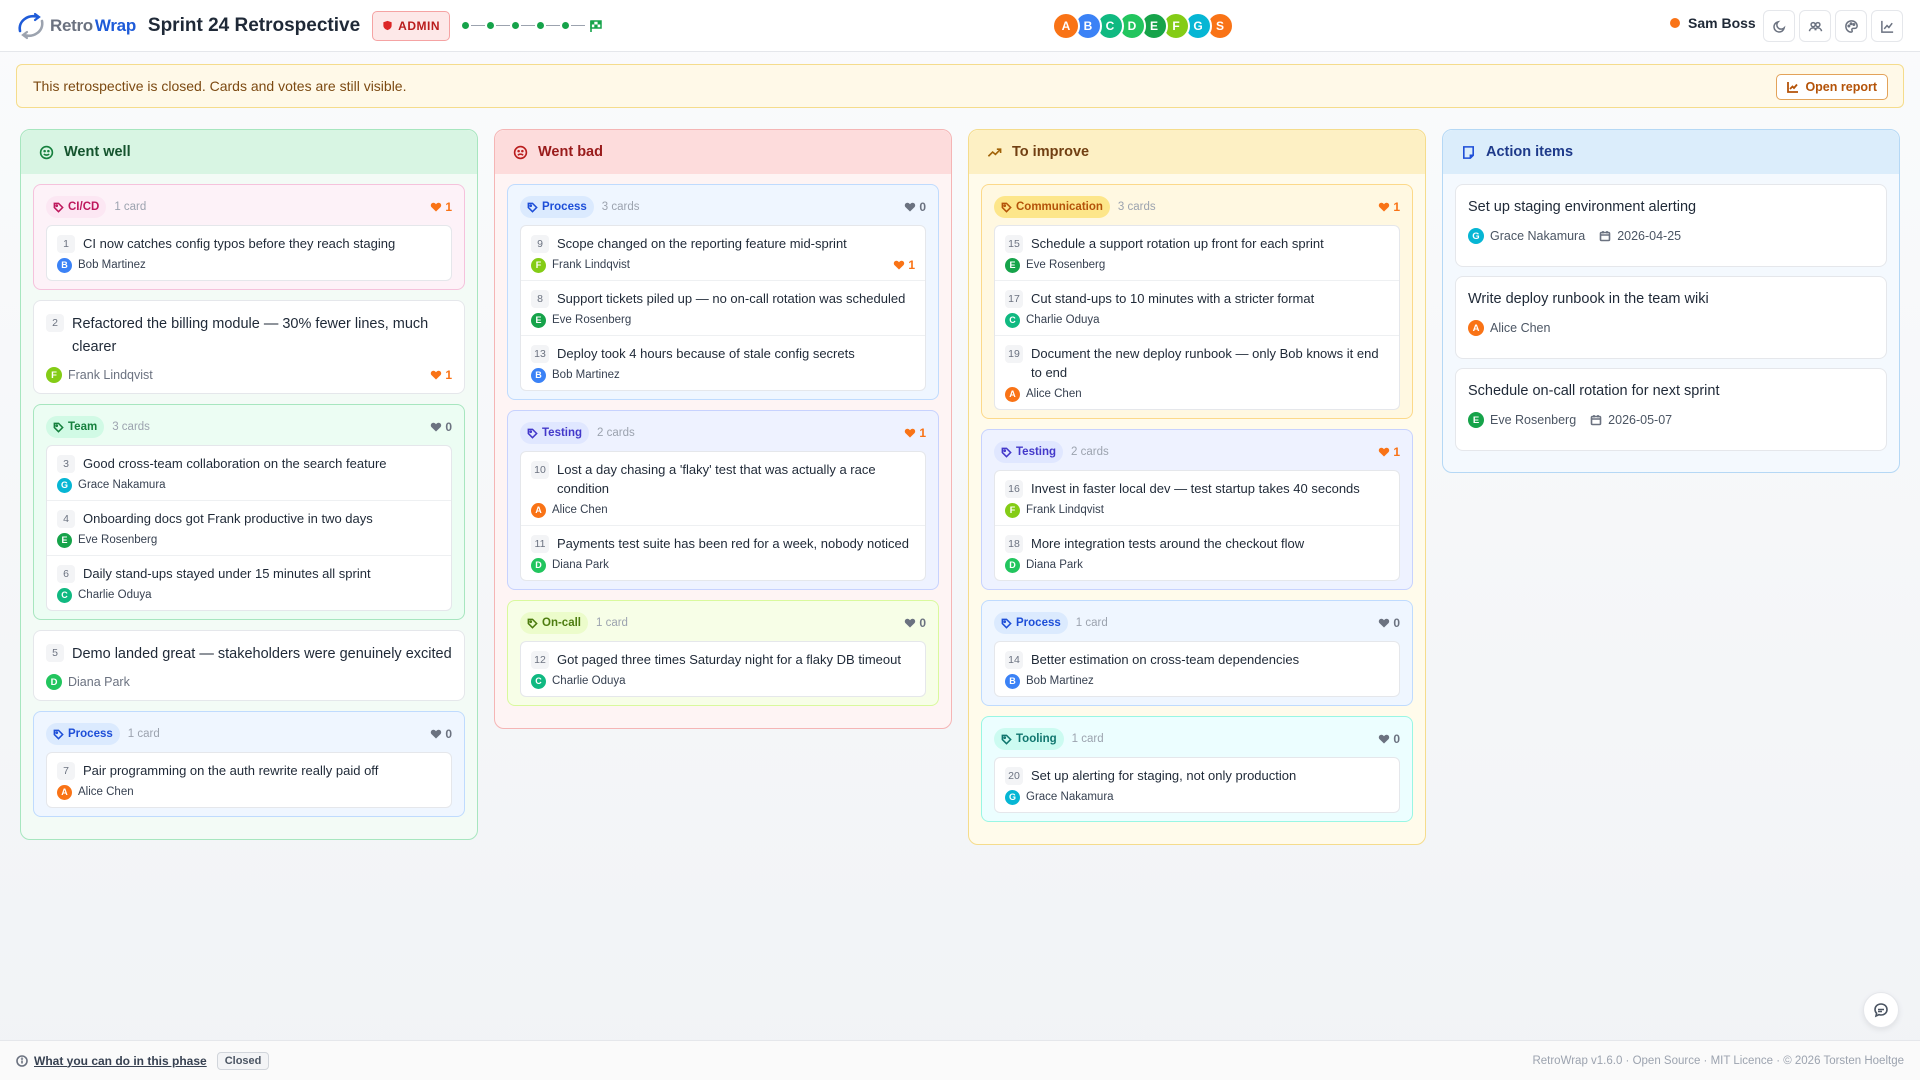 This screenshot has width=1920, height=1080. Describe the element at coordinates (76, 207) in the screenshot. I see `group-tag: CI/CD` at that location.